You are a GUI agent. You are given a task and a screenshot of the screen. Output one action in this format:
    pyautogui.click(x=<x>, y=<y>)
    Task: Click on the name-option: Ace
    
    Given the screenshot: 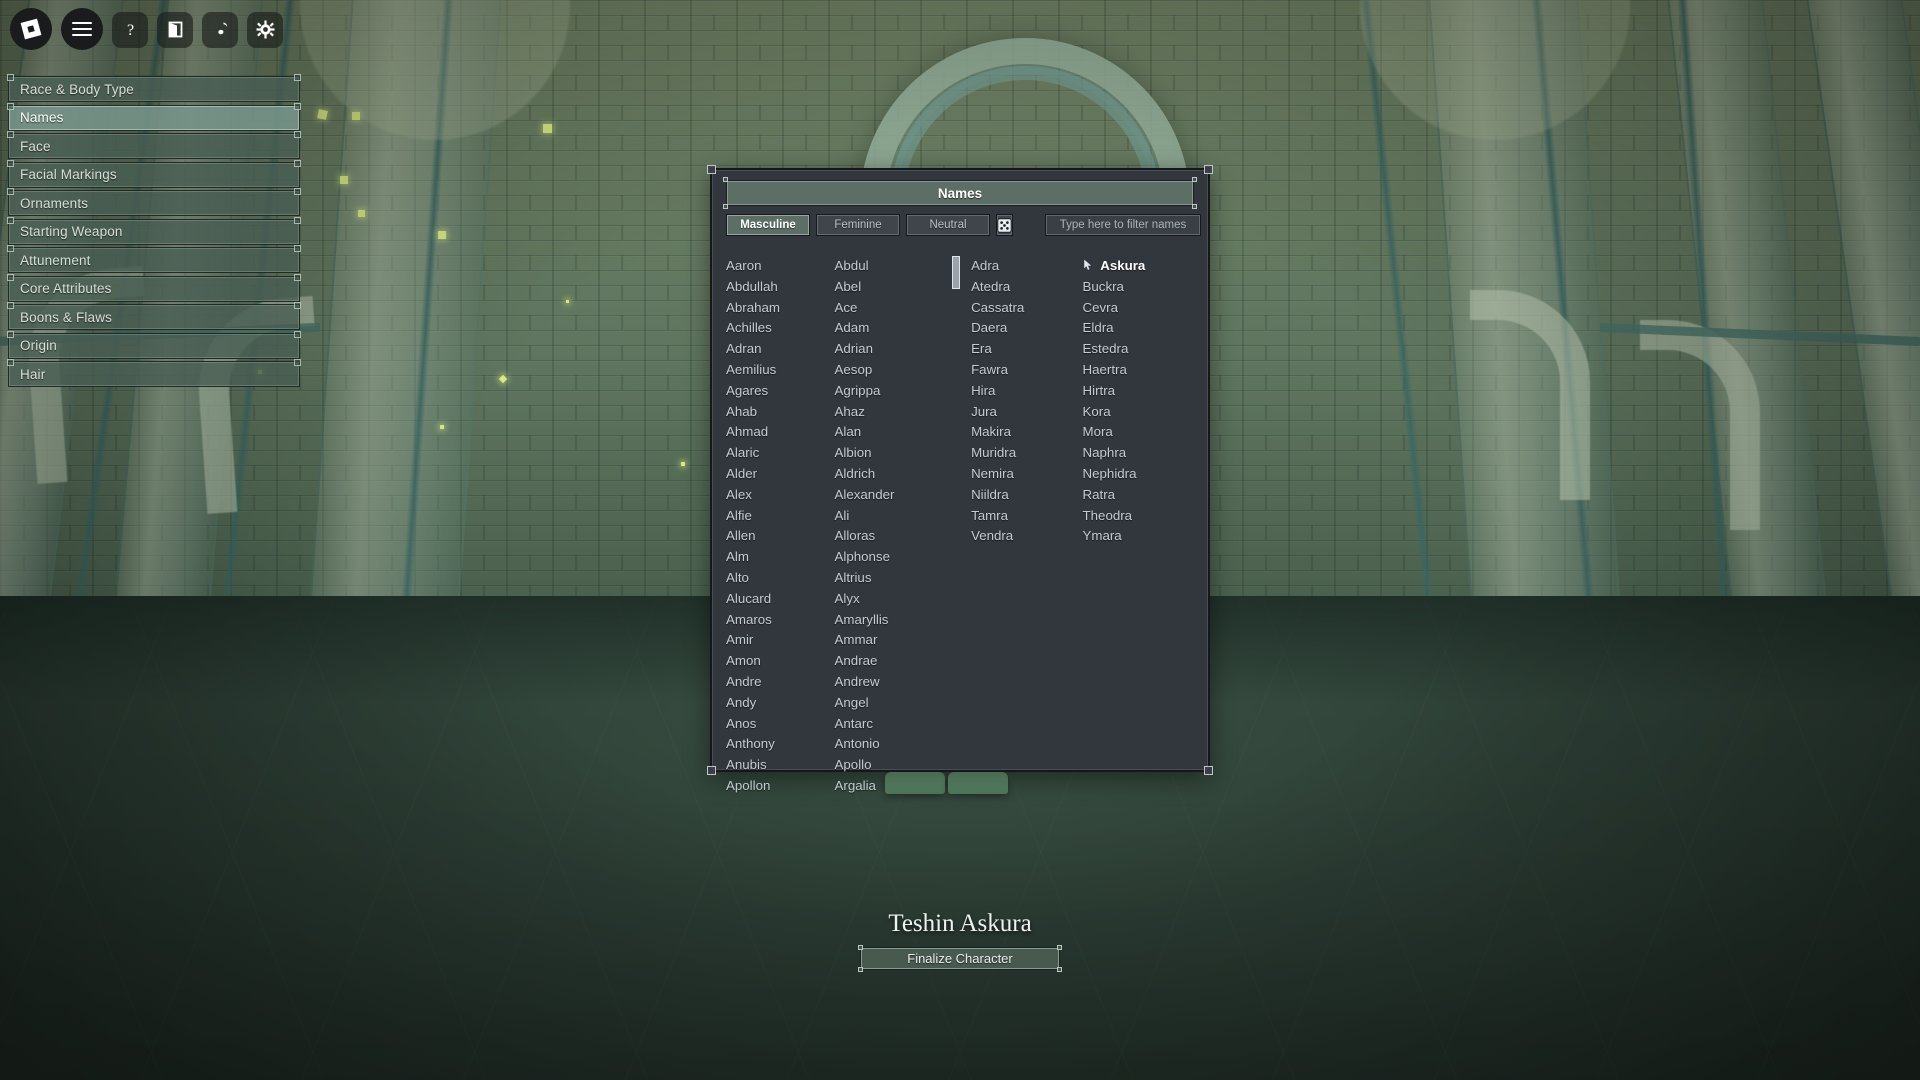 What is the action you would take?
    pyautogui.click(x=889, y=308)
    